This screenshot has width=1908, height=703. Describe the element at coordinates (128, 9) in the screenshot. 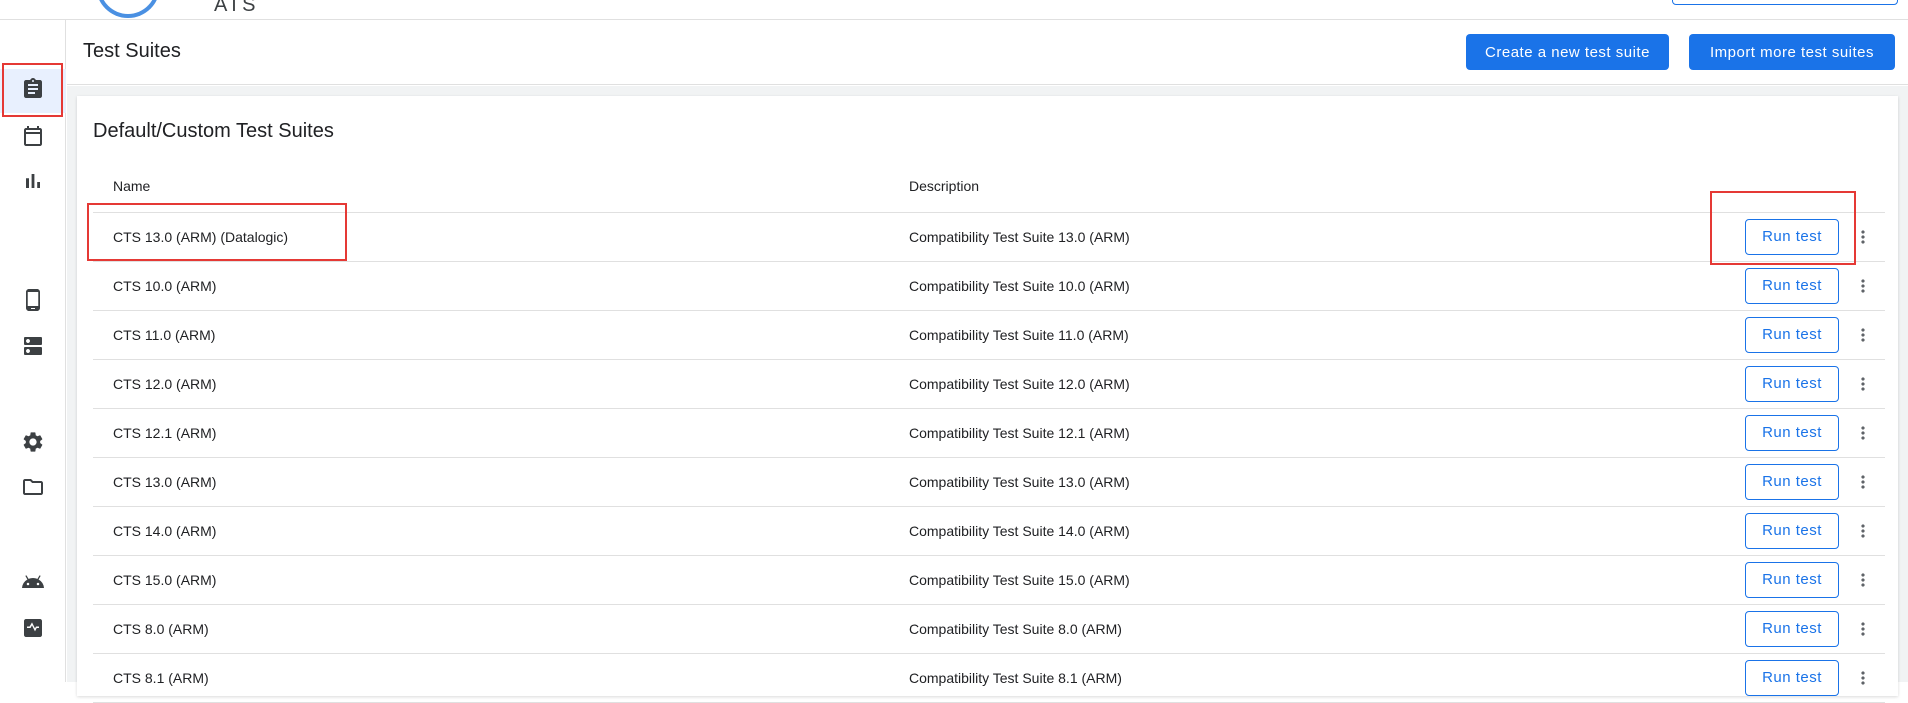

I see `app-logo` at that location.